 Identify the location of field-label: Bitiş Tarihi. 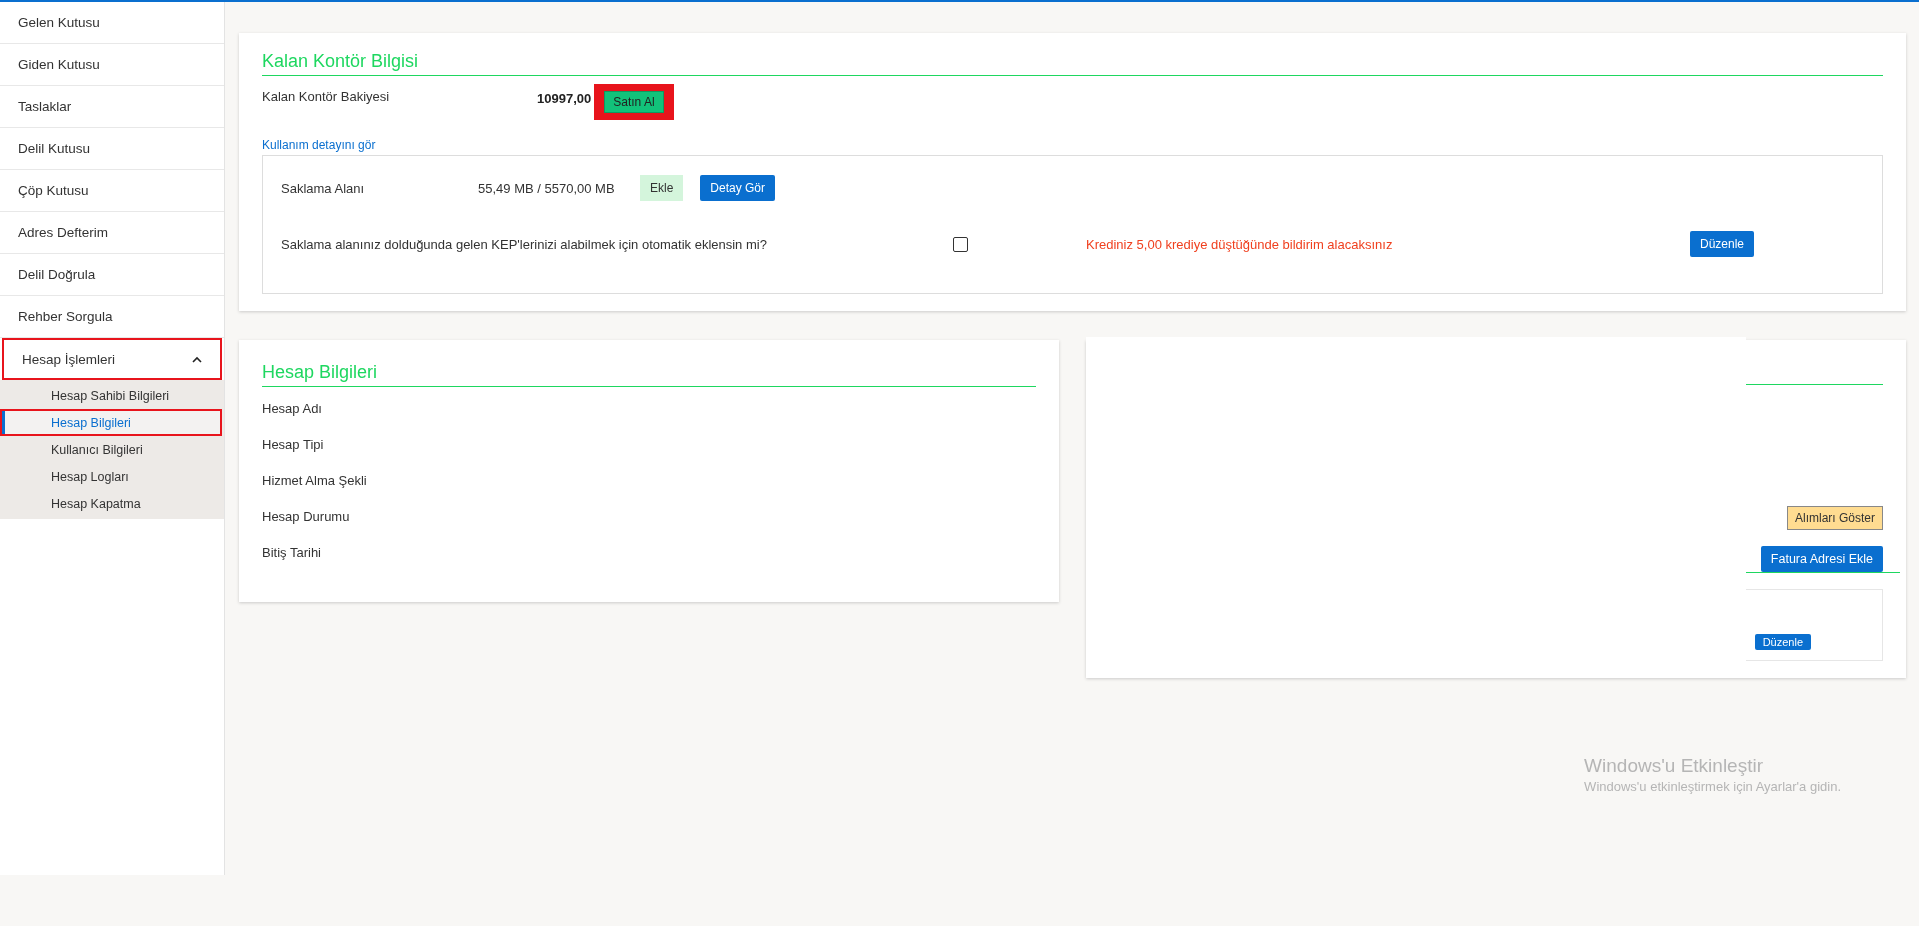
(292, 552).